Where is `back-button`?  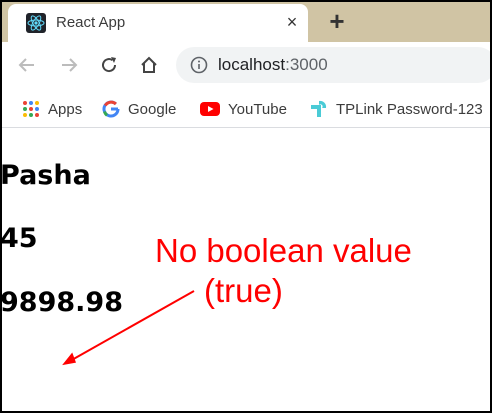 back-button is located at coordinates (27, 65).